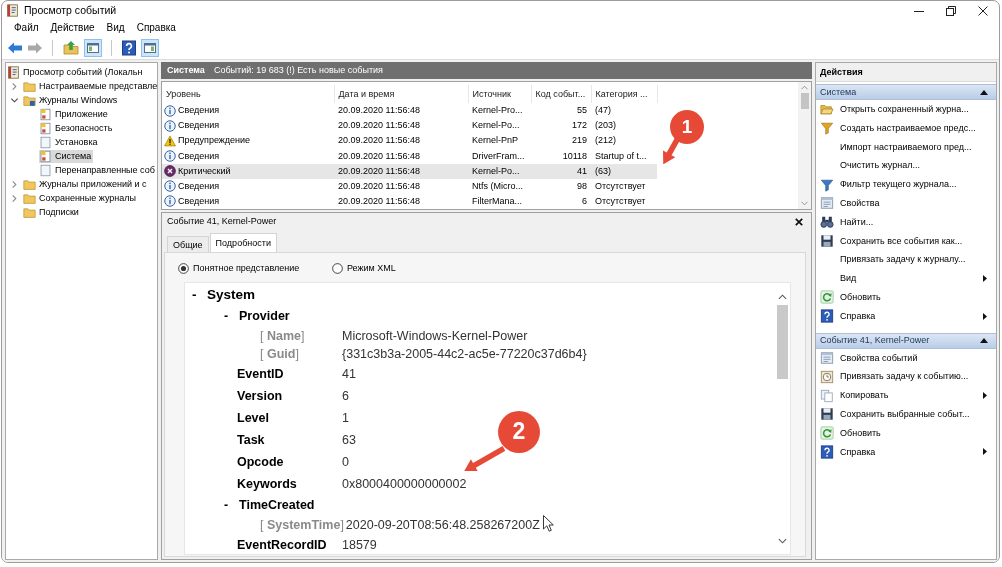 The width and height of the screenshot is (1002, 567). Describe the element at coordinates (29, 184) in the screenshot. I see `folder-icon` at that location.